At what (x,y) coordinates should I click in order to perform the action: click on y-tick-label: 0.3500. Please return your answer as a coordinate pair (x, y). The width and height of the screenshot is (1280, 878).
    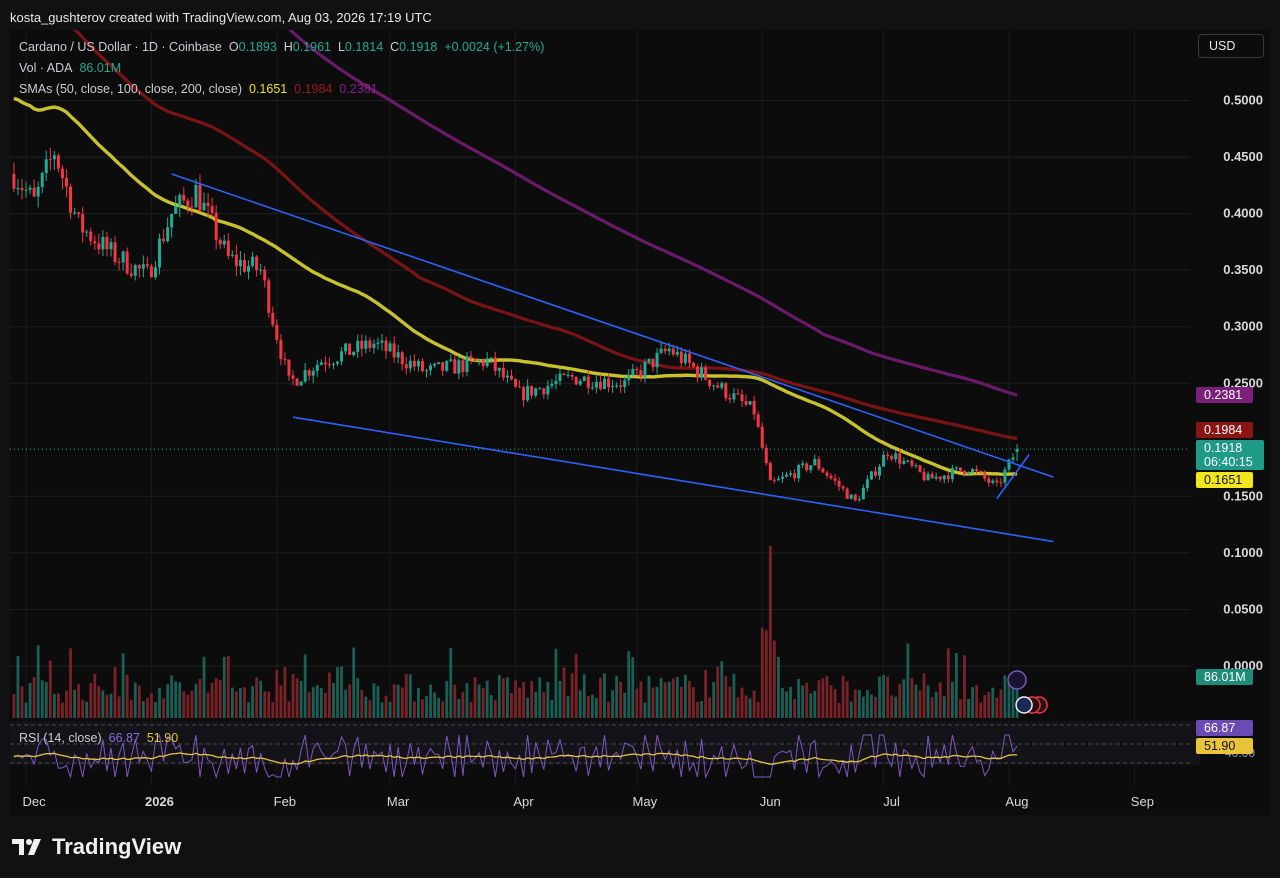
    Looking at the image, I should click on (1243, 269).